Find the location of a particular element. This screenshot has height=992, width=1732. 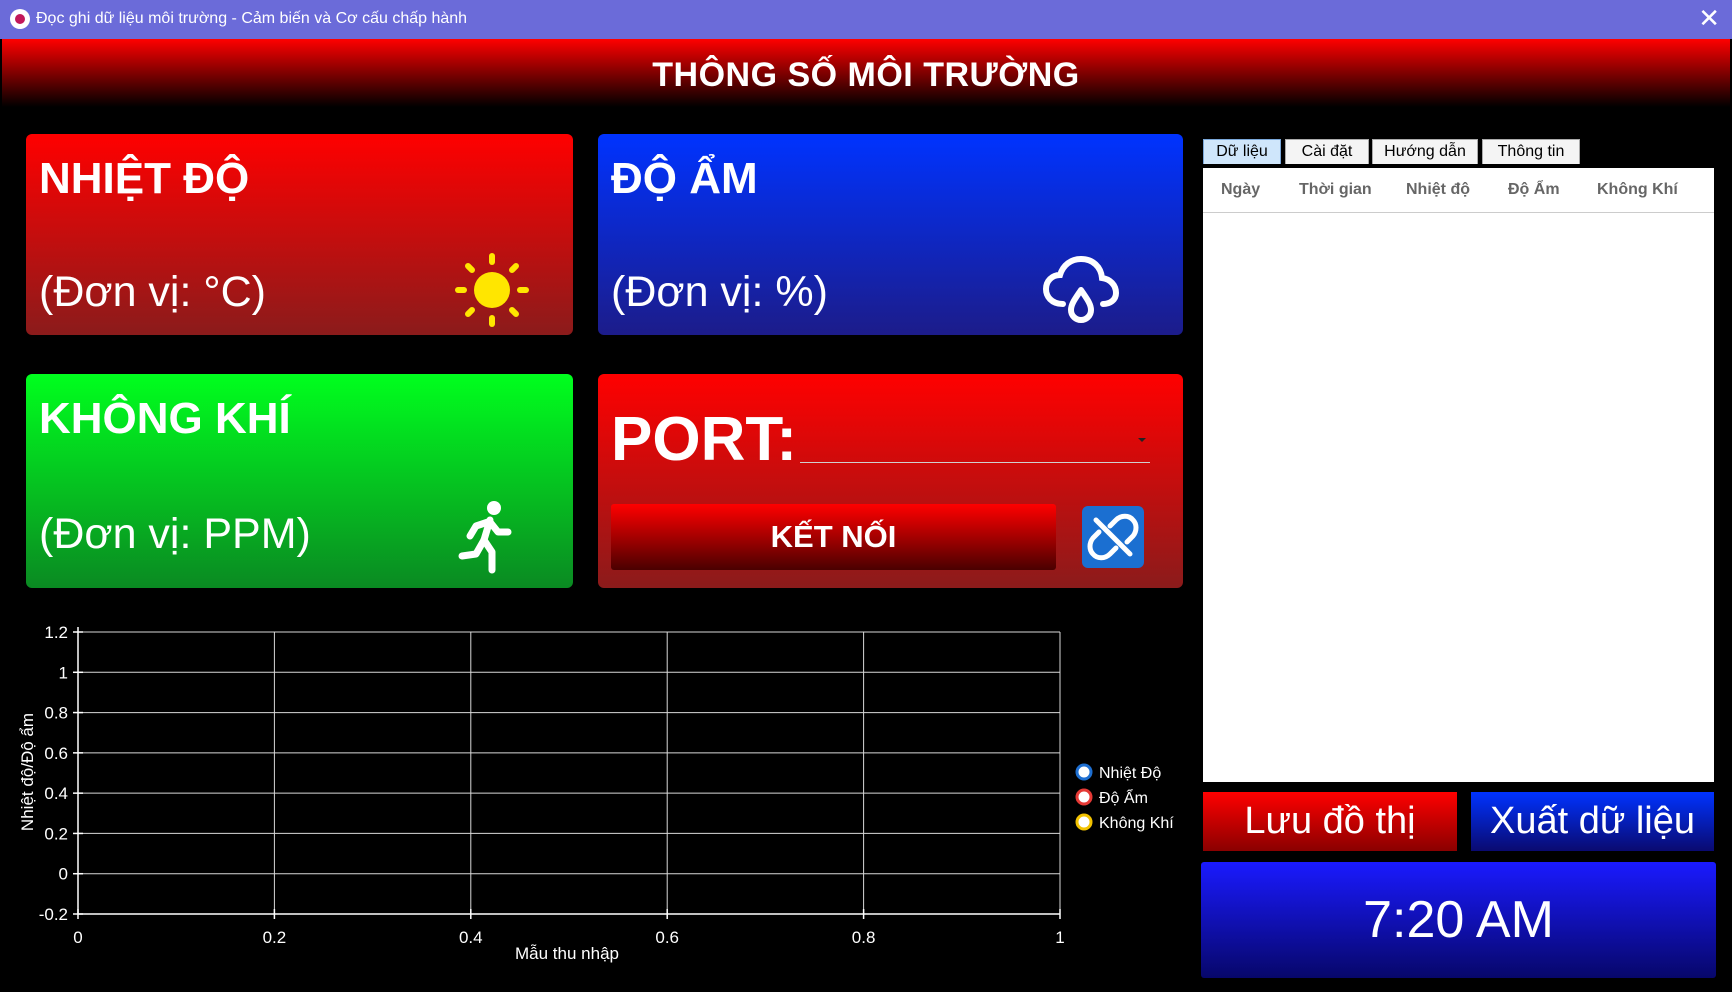

x-tick-label: 0.8 is located at coordinates (864, 937).